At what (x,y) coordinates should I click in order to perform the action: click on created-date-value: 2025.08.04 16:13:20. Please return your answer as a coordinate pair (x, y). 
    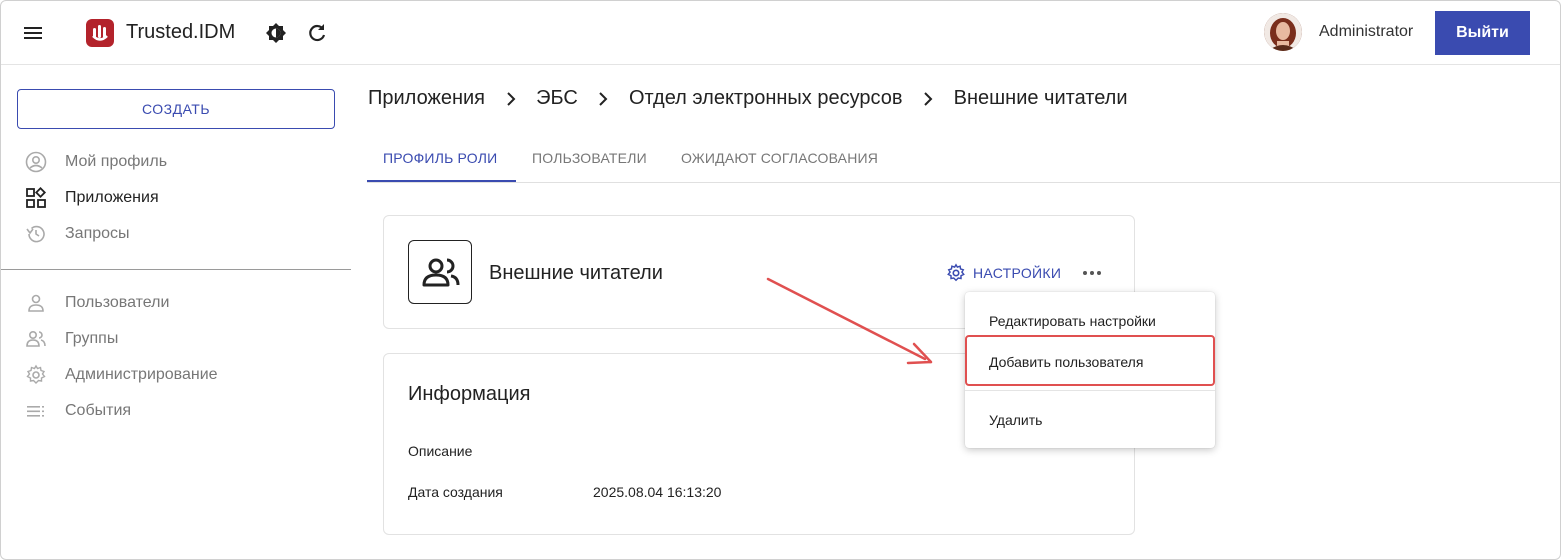
    Looking at the image, I should click on (657, 492).